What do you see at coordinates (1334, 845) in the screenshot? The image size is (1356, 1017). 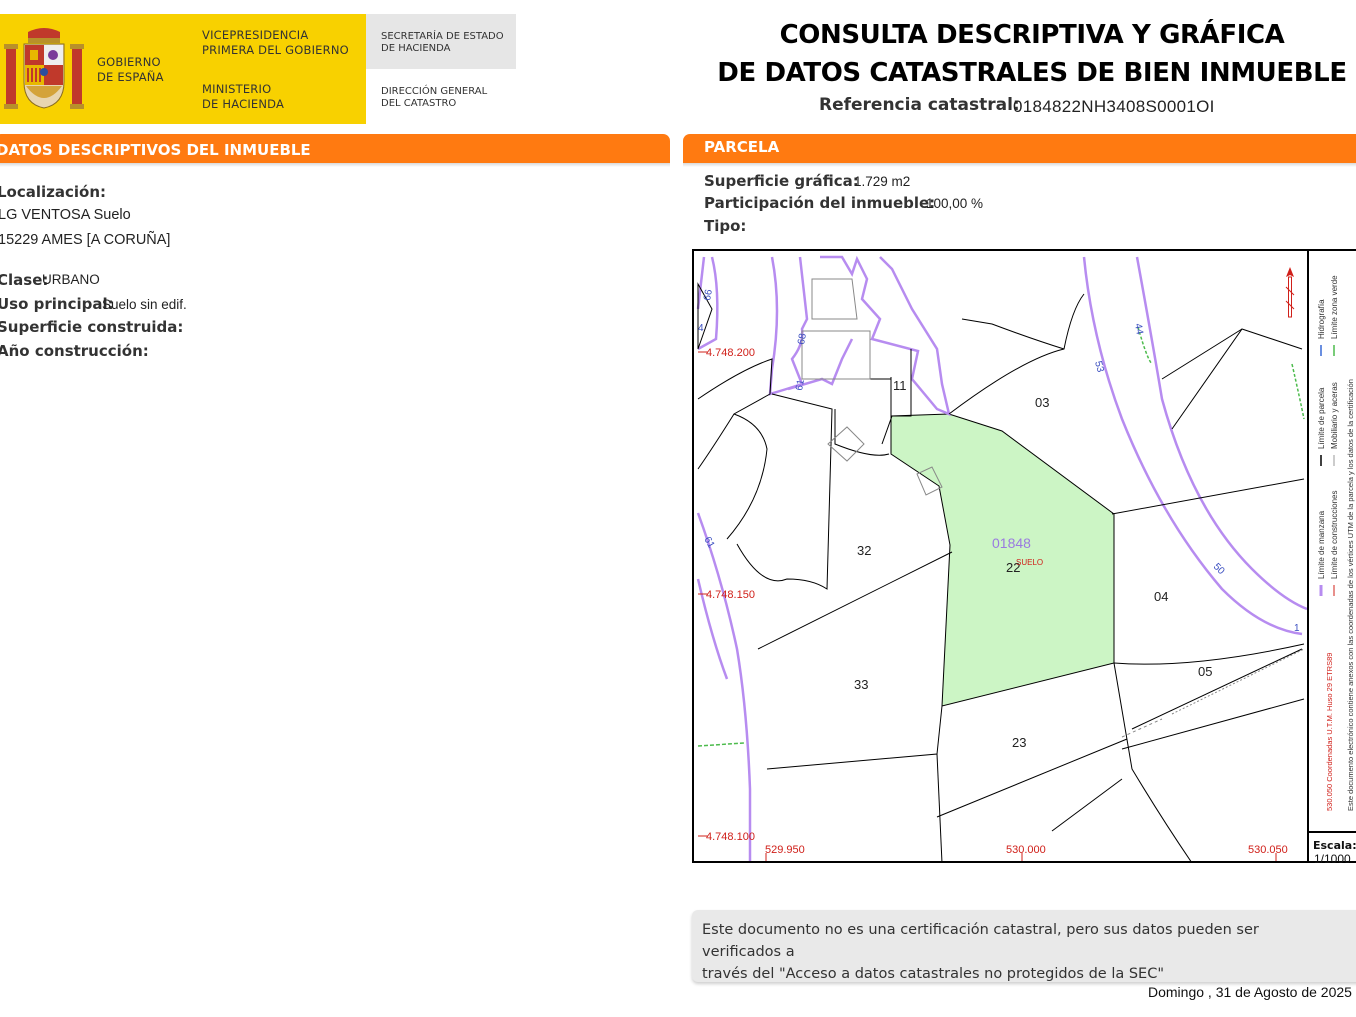 I see `scale-label: Escala:` at bounding box center [1334, 845].